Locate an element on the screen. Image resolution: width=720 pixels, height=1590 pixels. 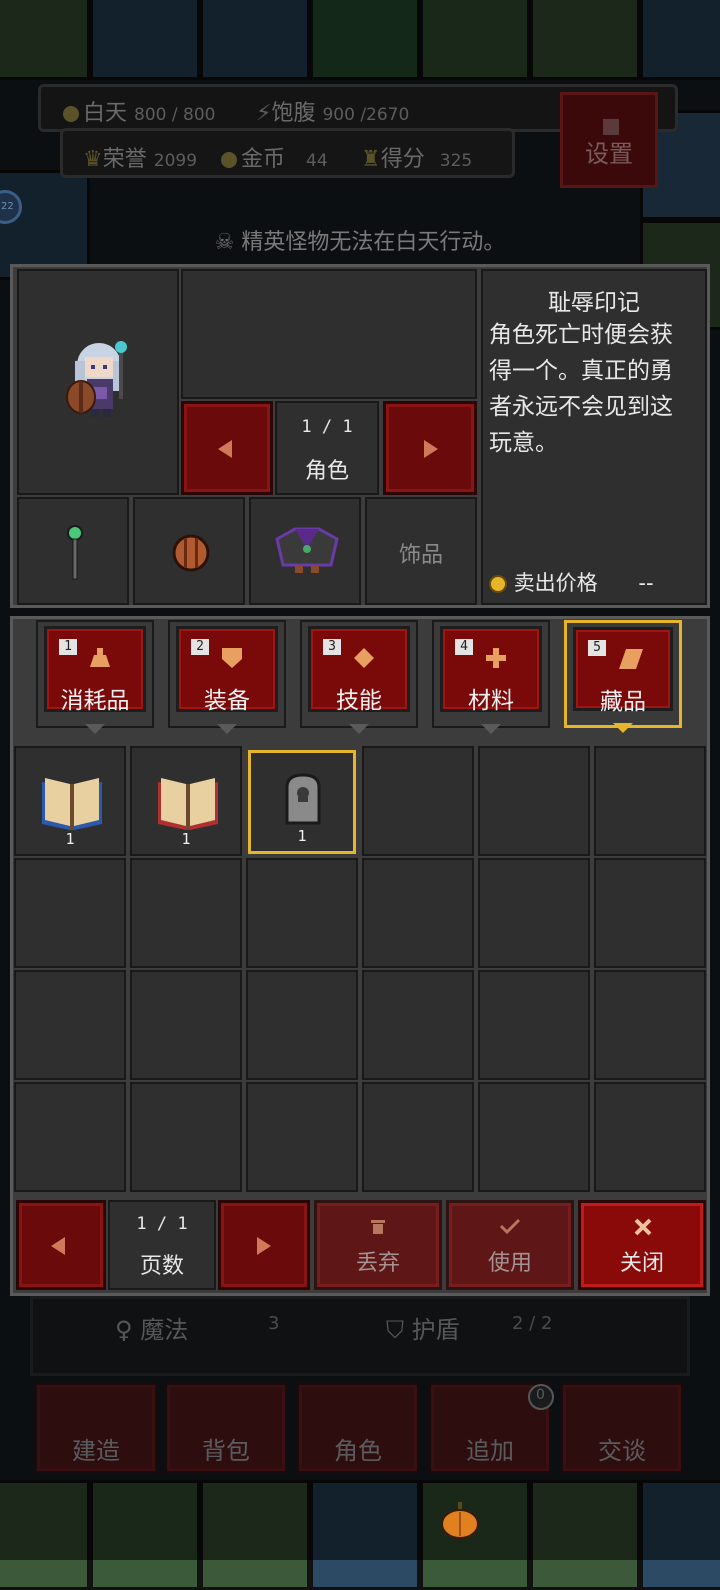
discard-button: 丢弃 is located at coordinates (378, 1245).